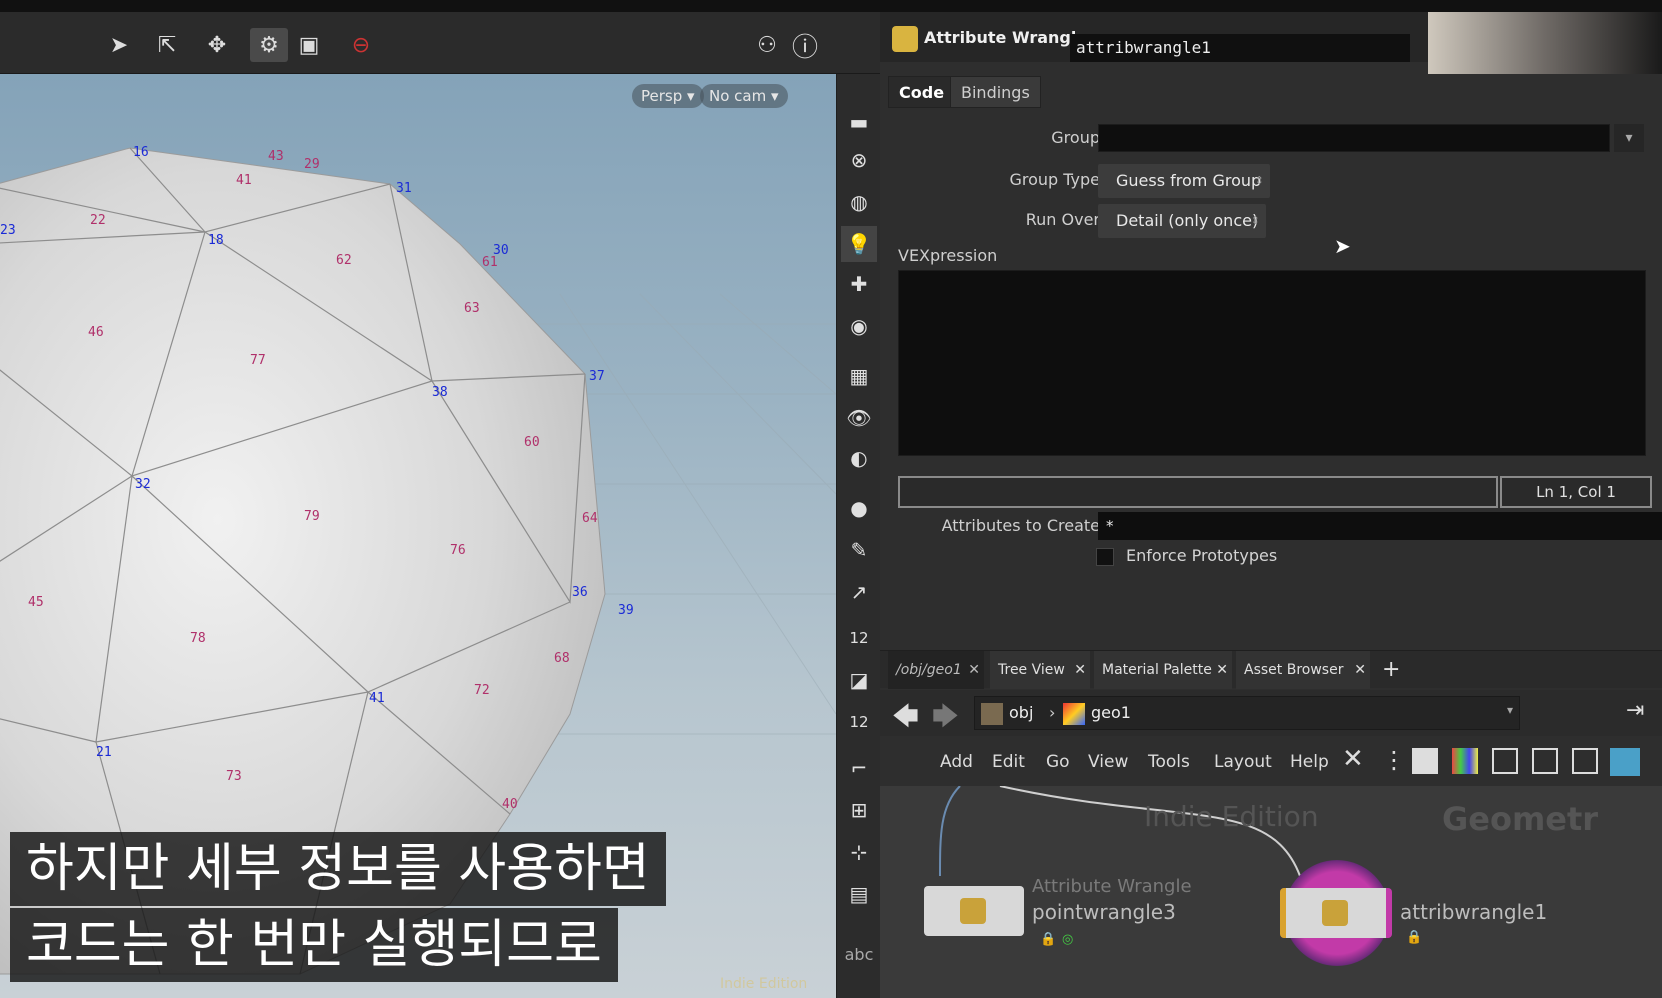  I want to click on select-arrow-icon: ➤, so click(119, 45).